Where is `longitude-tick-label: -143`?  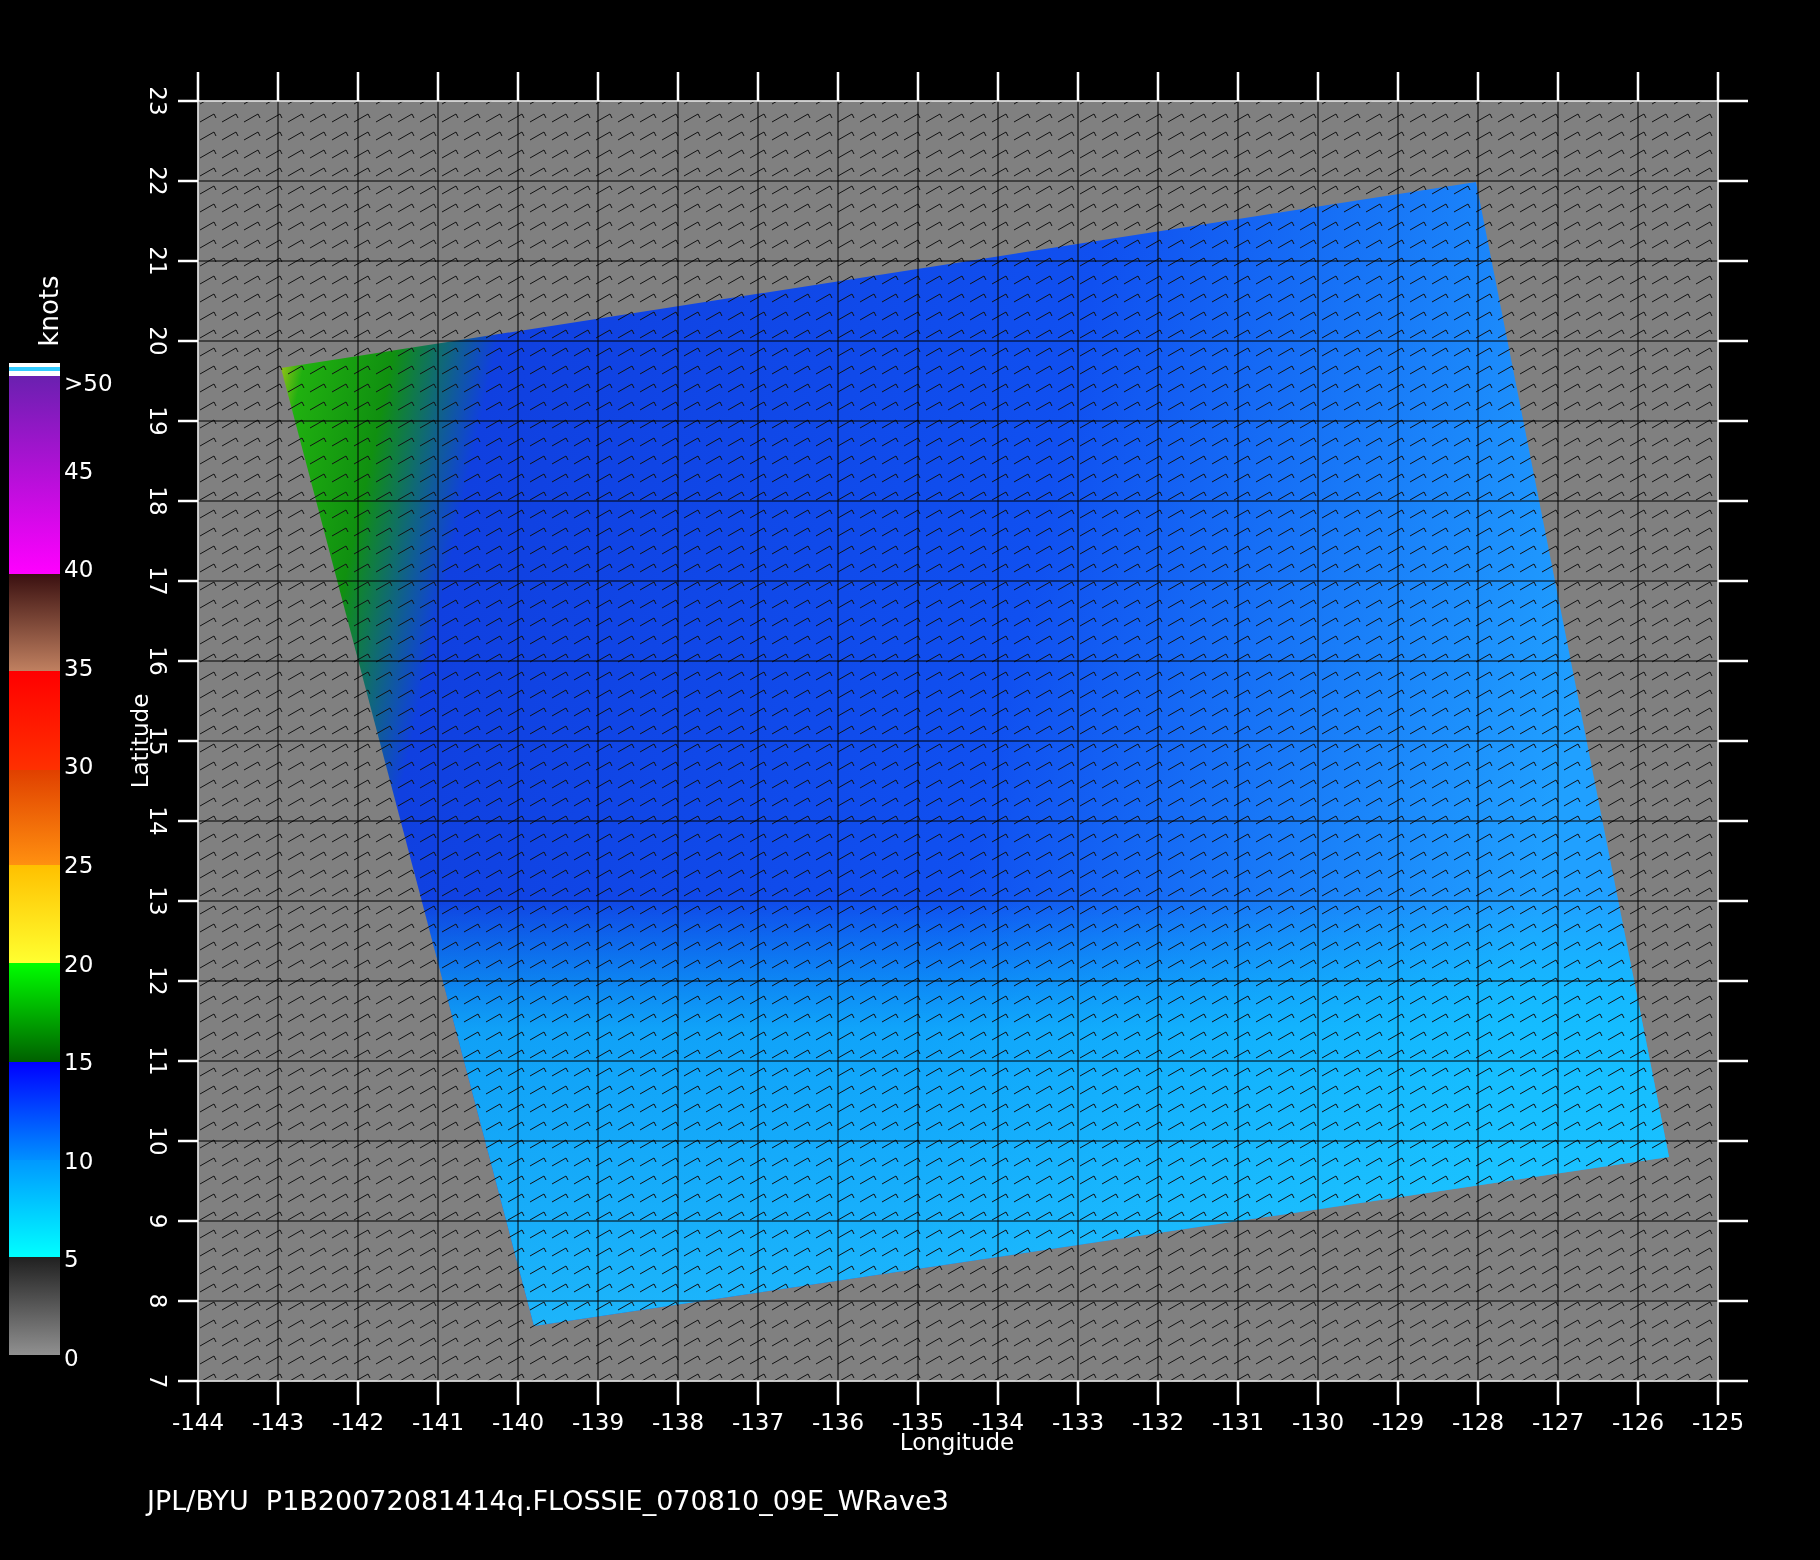
longitude-tick-label: -143 is located at coordinates (278, 1422).